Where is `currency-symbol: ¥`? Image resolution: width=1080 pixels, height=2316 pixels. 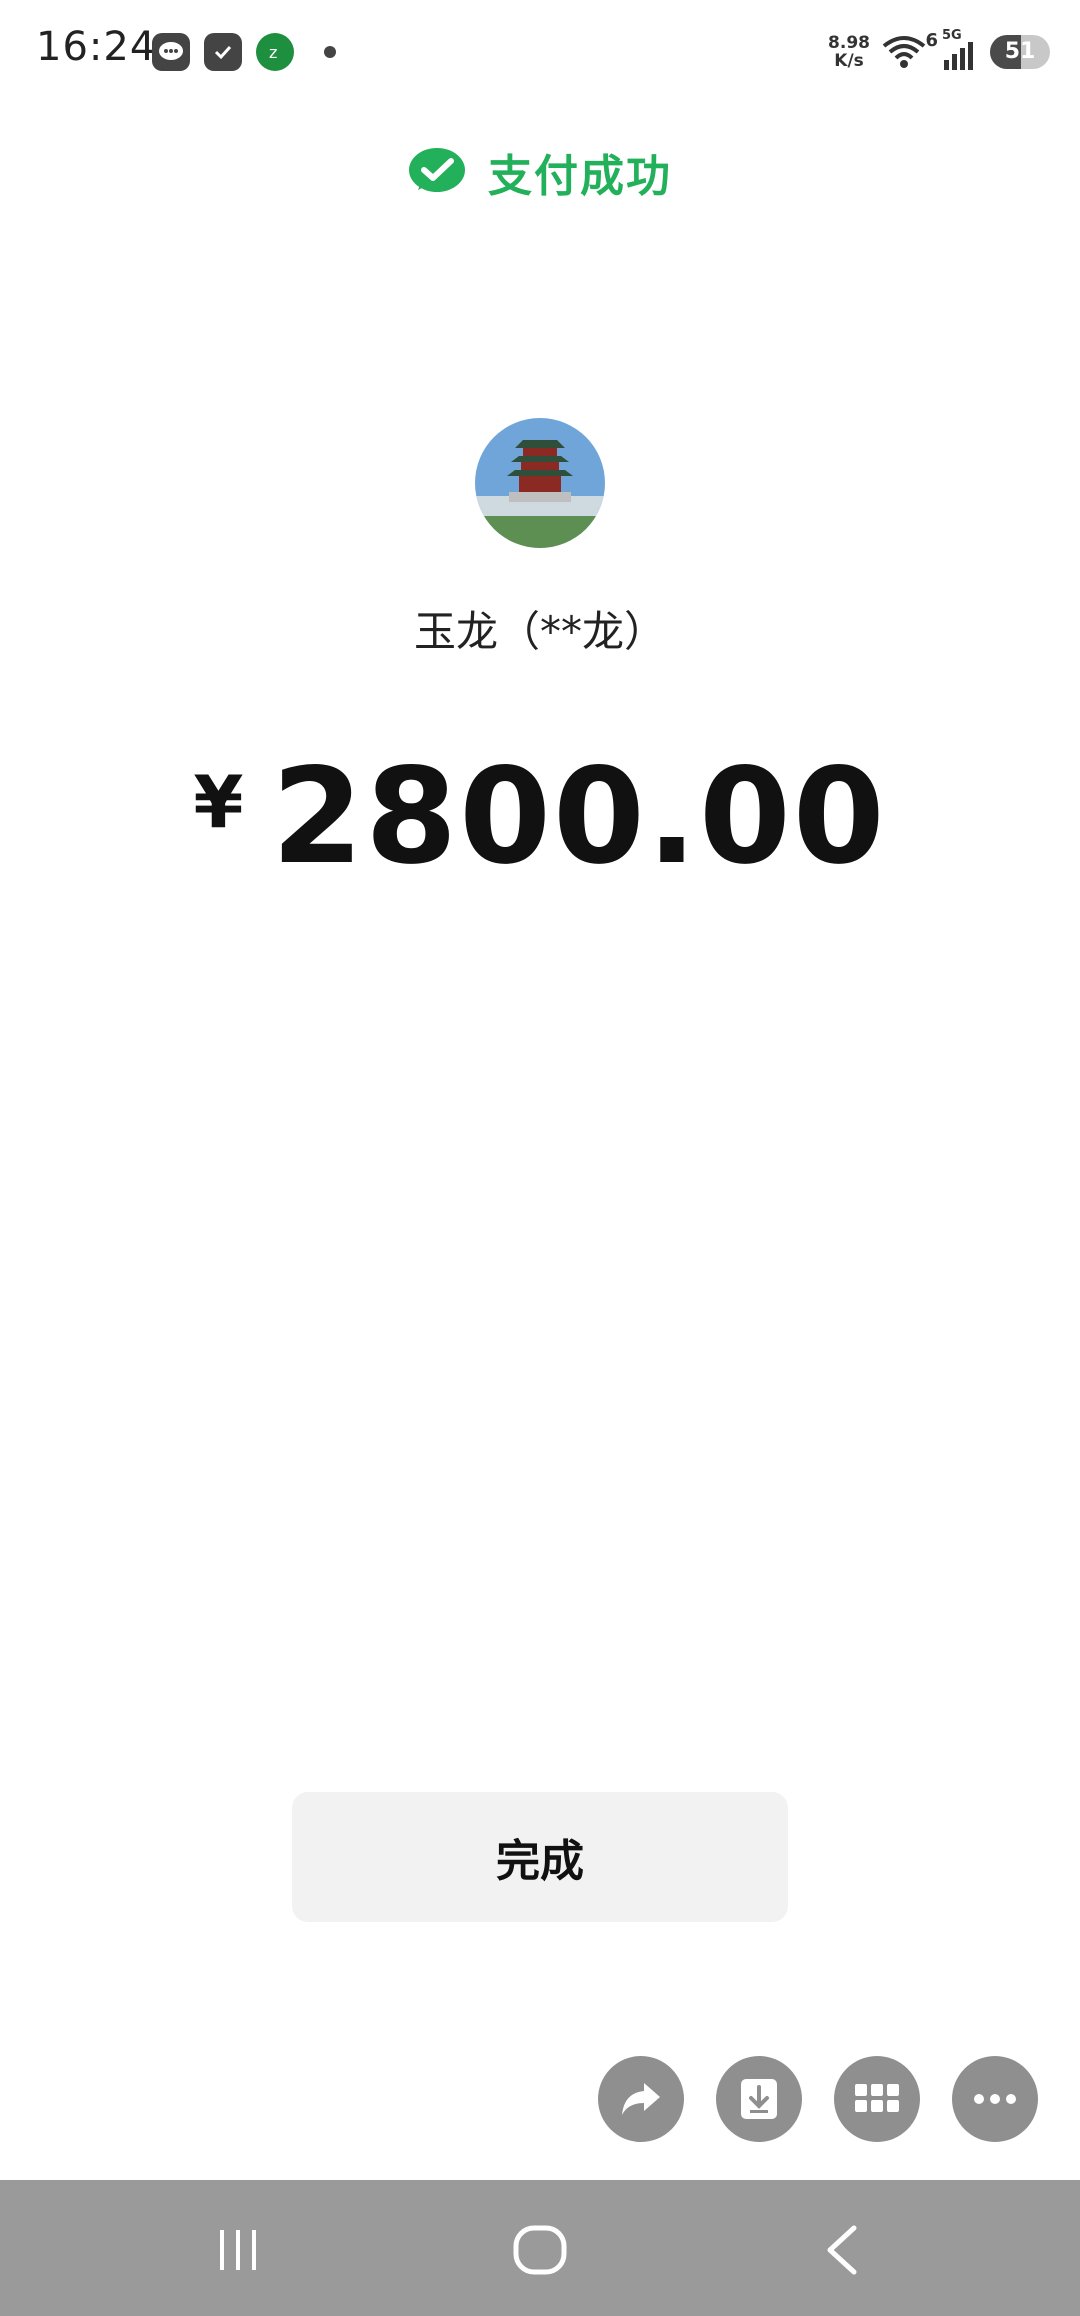 currency-symbol: ¥ is located at coordinates (218, 802).